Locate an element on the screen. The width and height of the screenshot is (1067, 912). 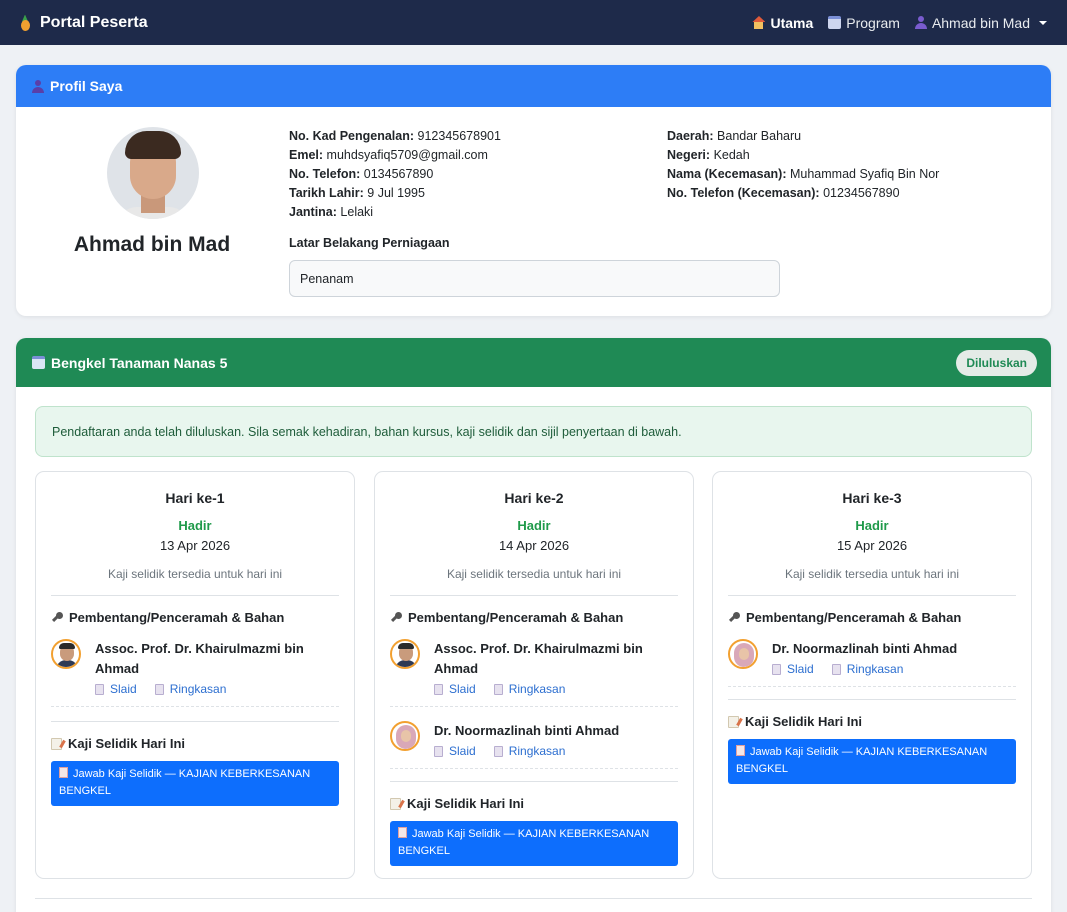
business-background-label: Latar Belakang Perniagaan is located at coordinates (369, 243).